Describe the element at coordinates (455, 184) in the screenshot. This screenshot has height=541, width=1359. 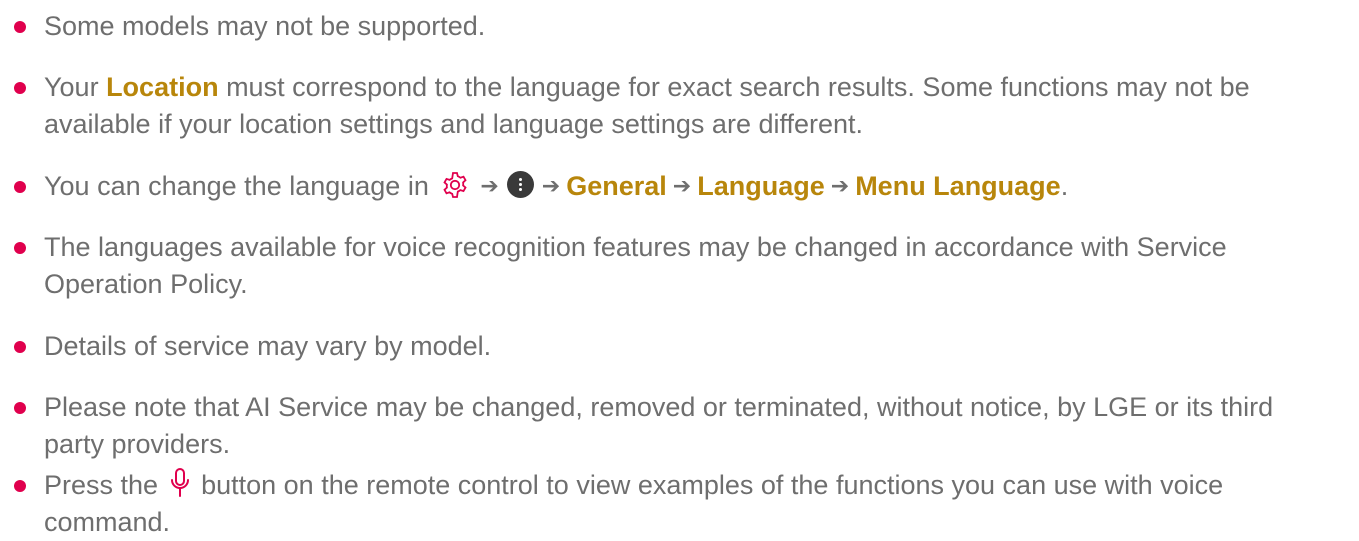
I see `settings-gear-icon` at that location.